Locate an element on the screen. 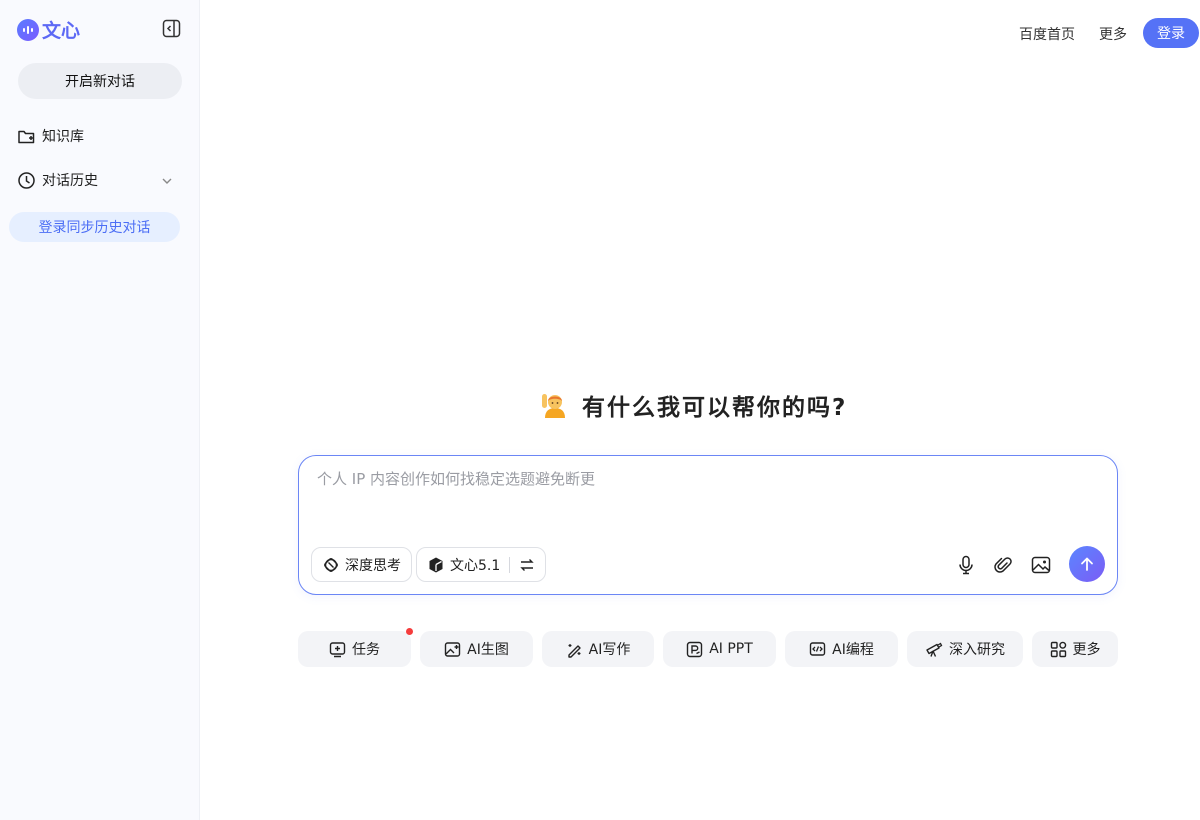  quick-action-task: 任务 is located at coordinates (355, 647).